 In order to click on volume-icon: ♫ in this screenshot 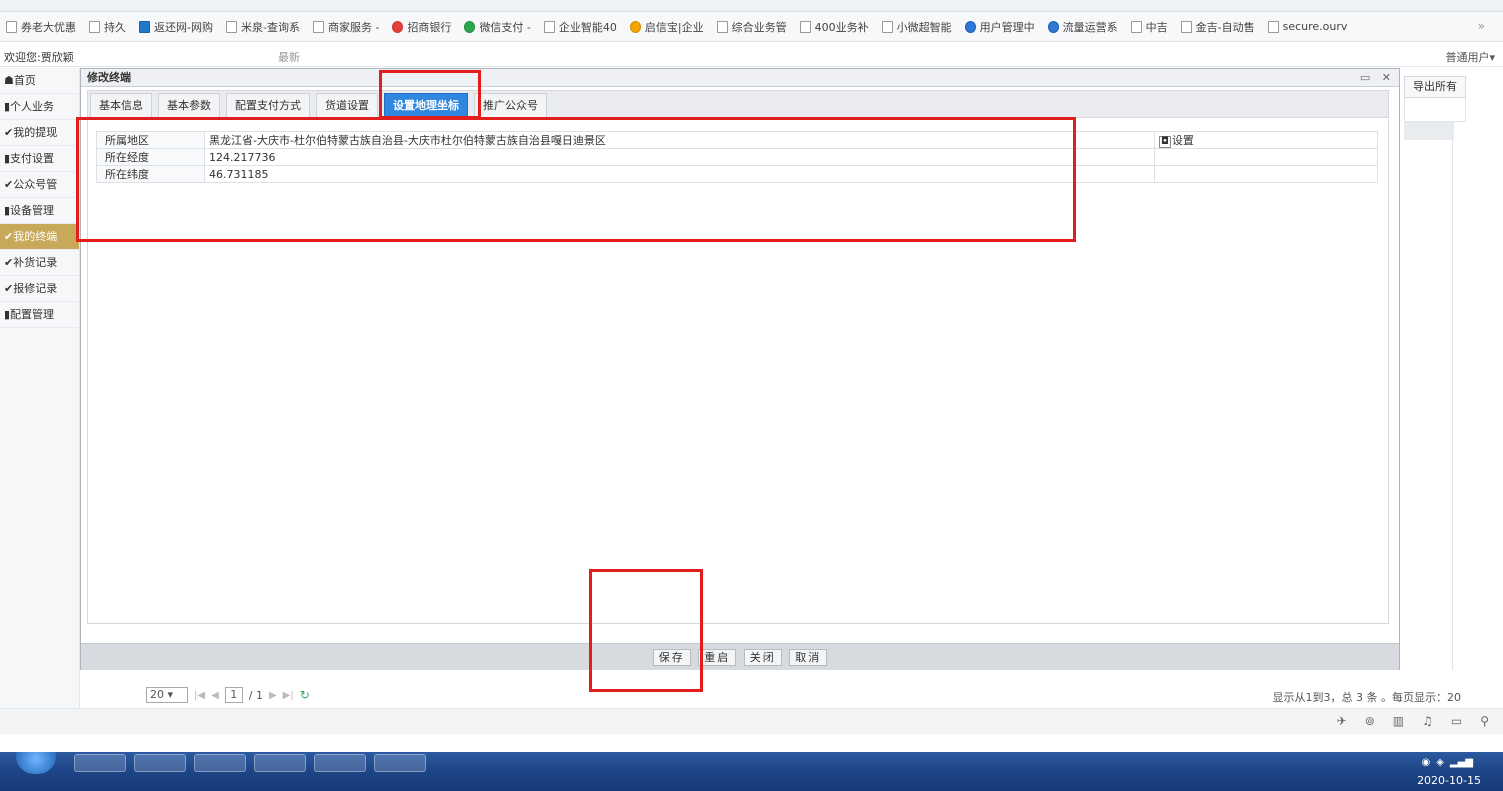, I will do `click(1427, 721)`.